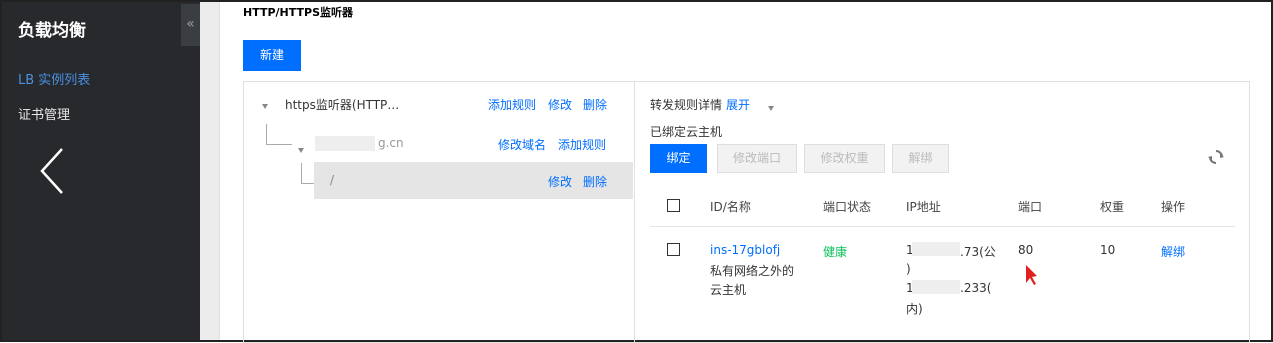  Describe the element at coordinates (847, 207) in the screenshot. I see `column-header-port-status: 端口状态` at that location.